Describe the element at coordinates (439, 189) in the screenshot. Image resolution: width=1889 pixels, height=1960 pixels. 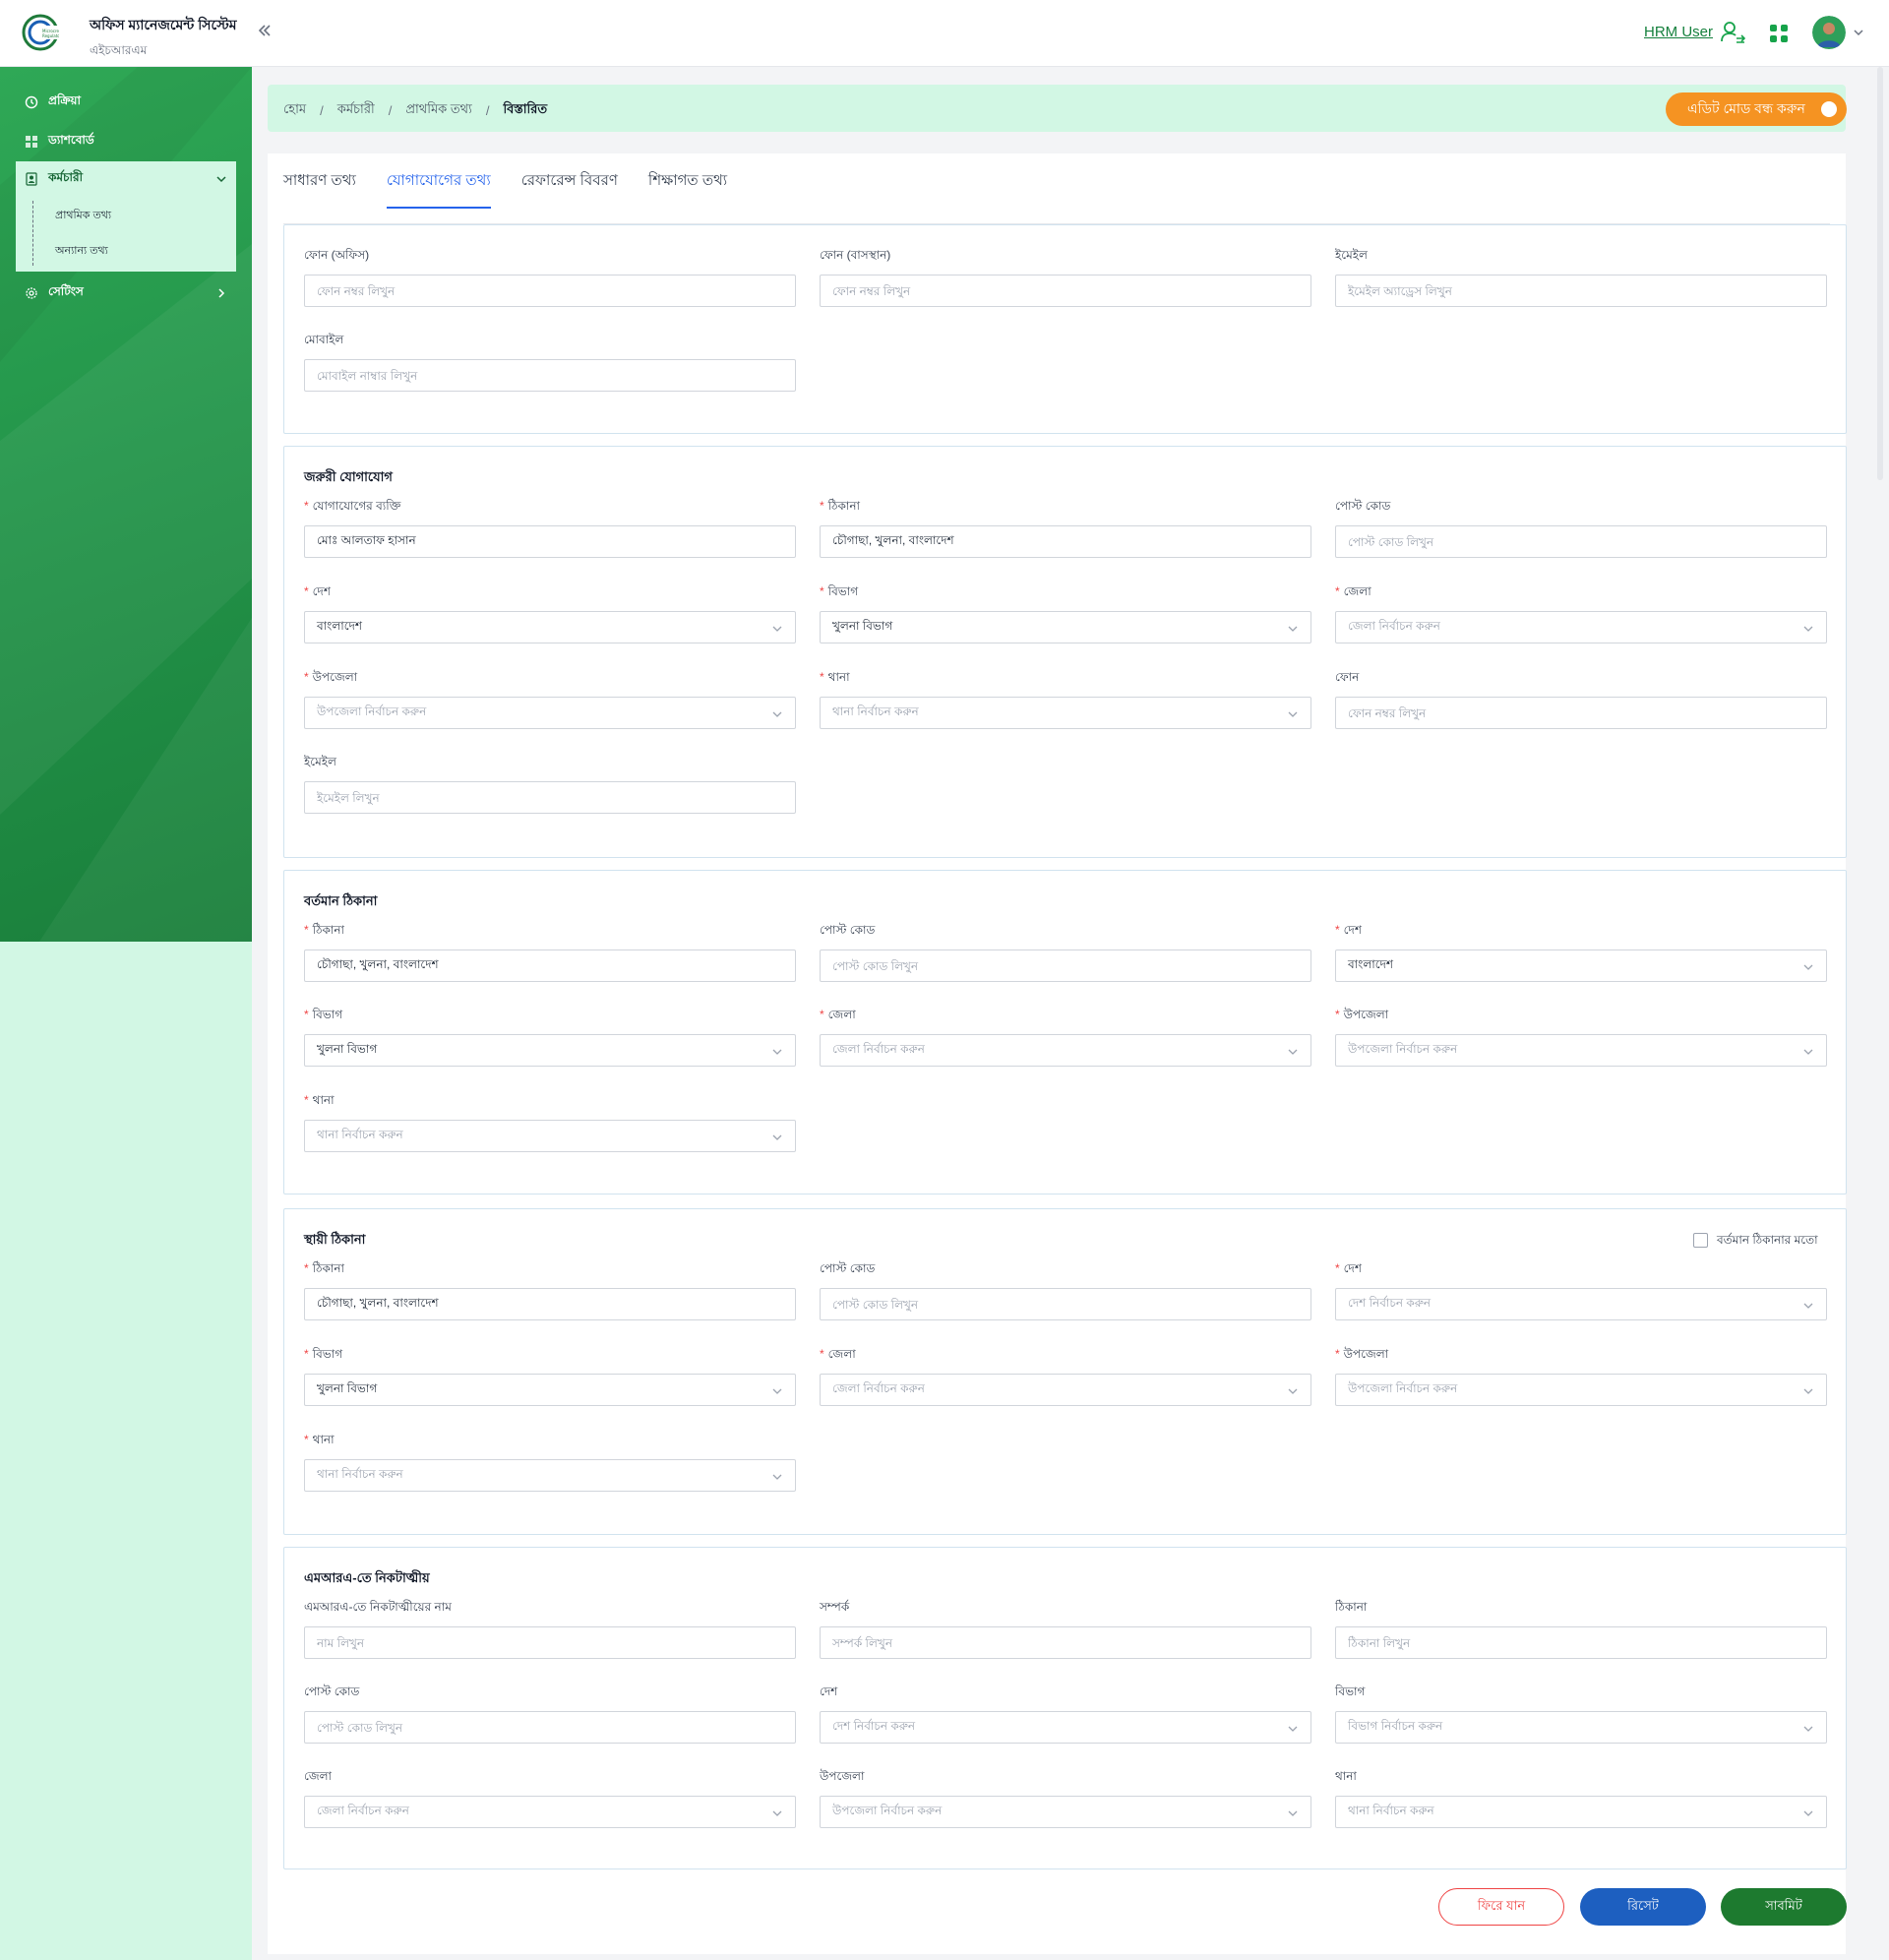
I see `tab-contact-info: যোগাযোগের তথ্য` at that location.